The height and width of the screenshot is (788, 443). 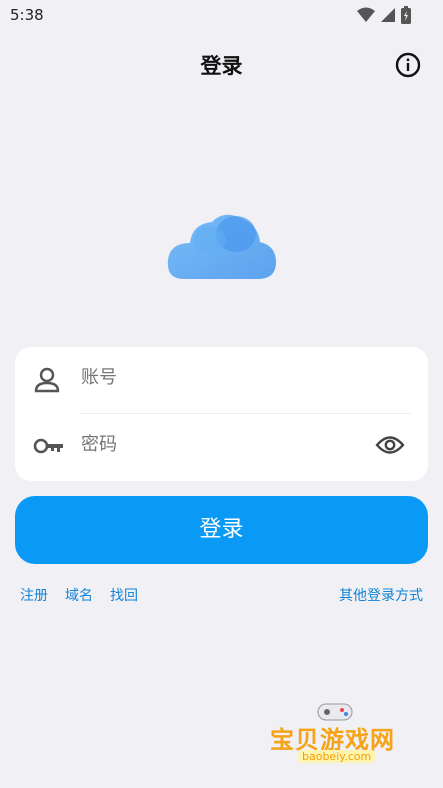 I want to click on battery-icon, so click(x=406, y=15).